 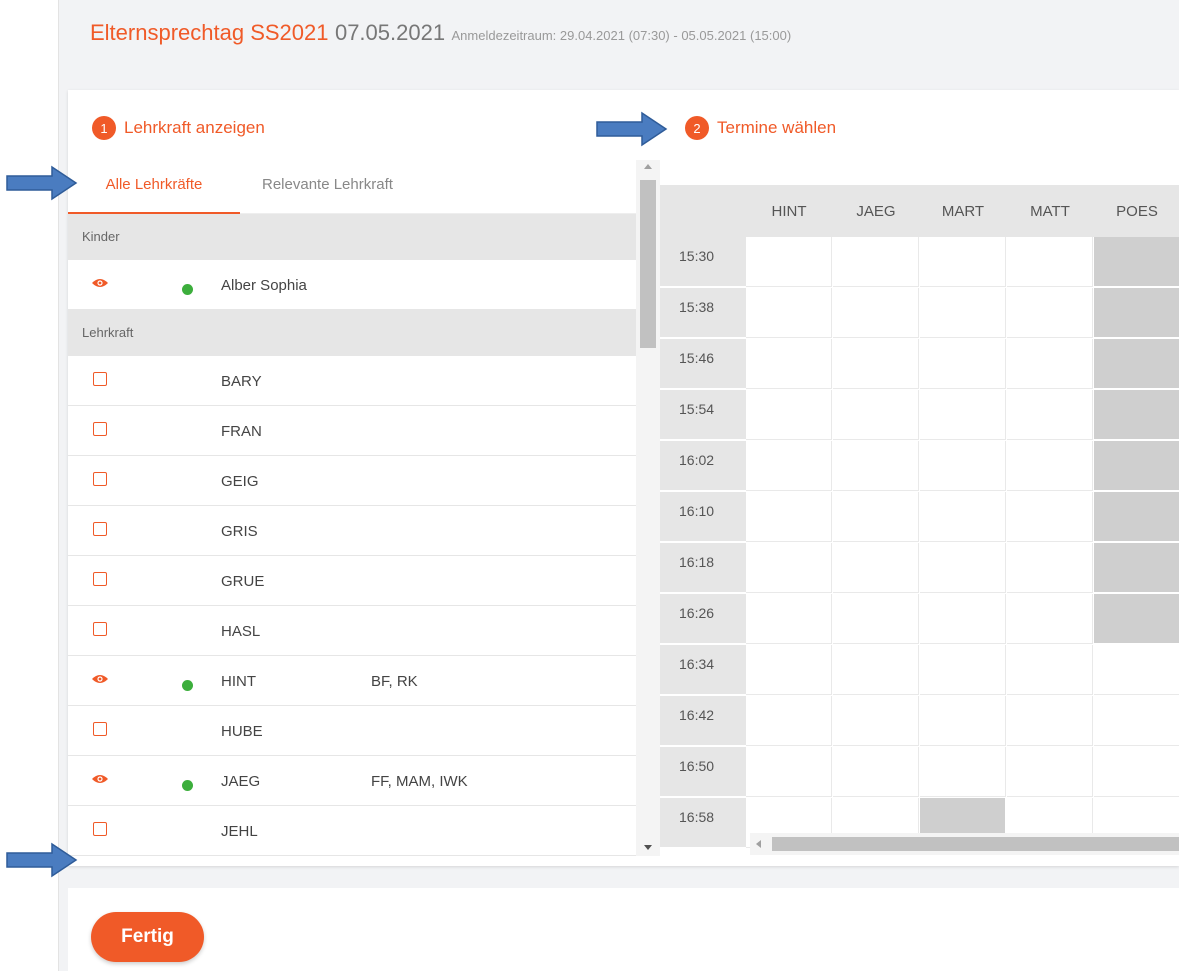 I want to click on teacher-name: JEHL, so click(x=239, y=831).